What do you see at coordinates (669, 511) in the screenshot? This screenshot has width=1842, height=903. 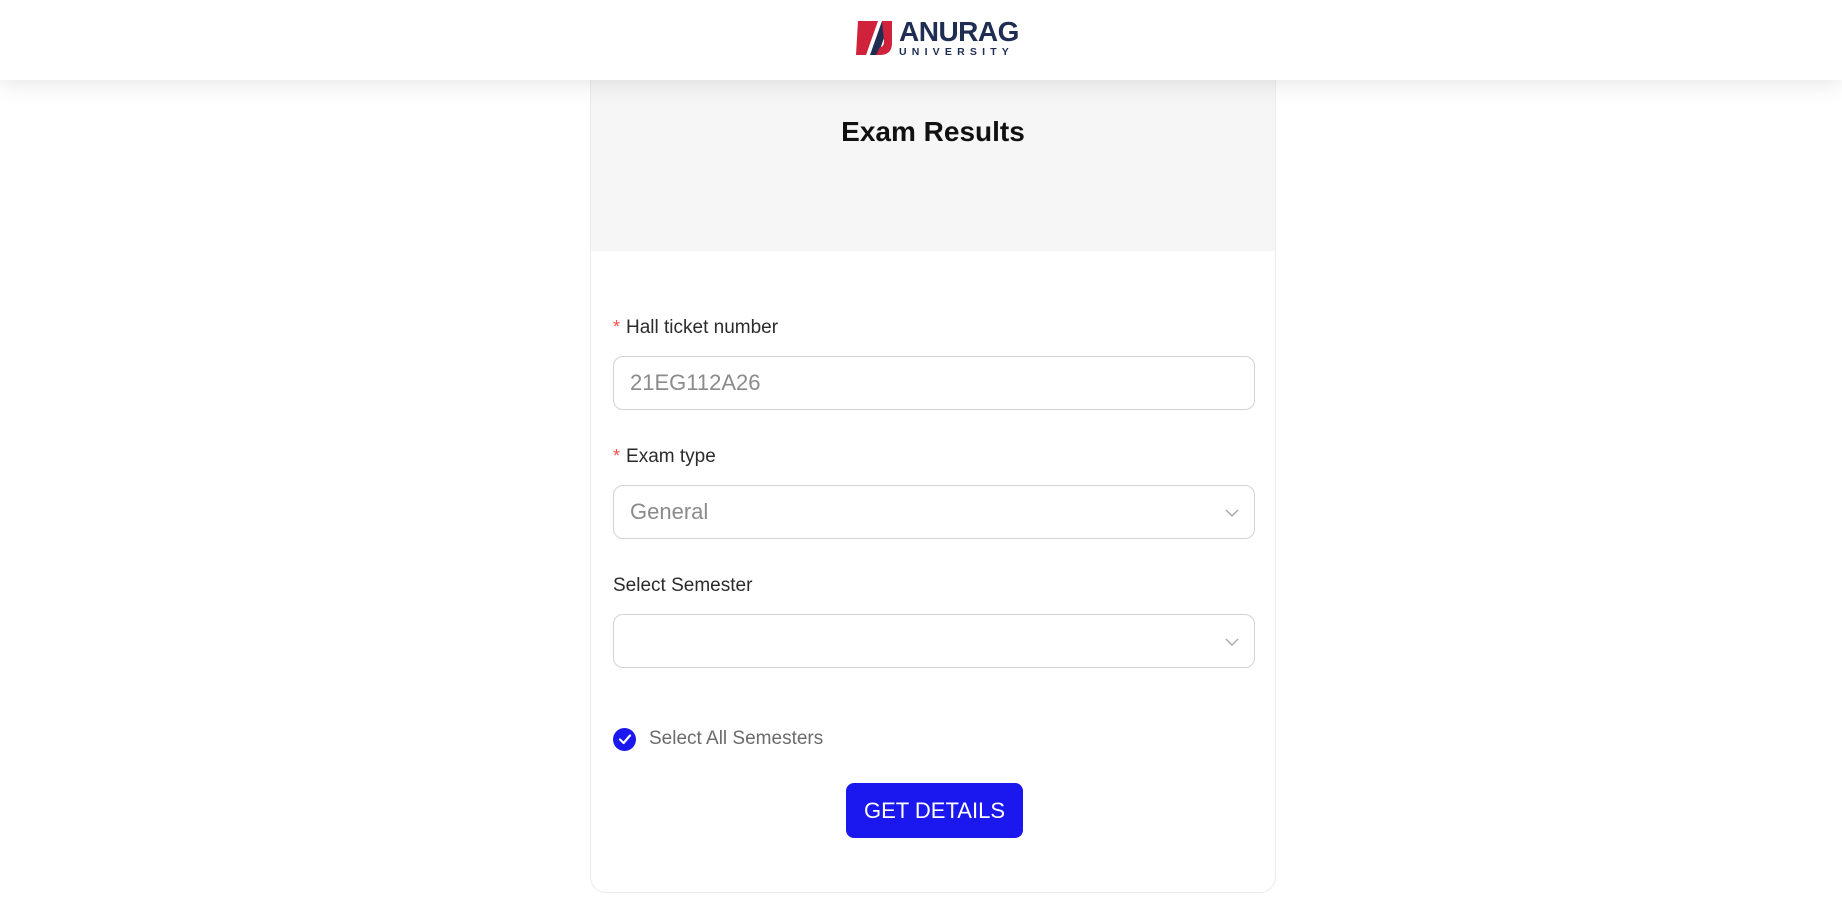 I see `exam-type-selected-value: General` at bounding box center [669, 511].